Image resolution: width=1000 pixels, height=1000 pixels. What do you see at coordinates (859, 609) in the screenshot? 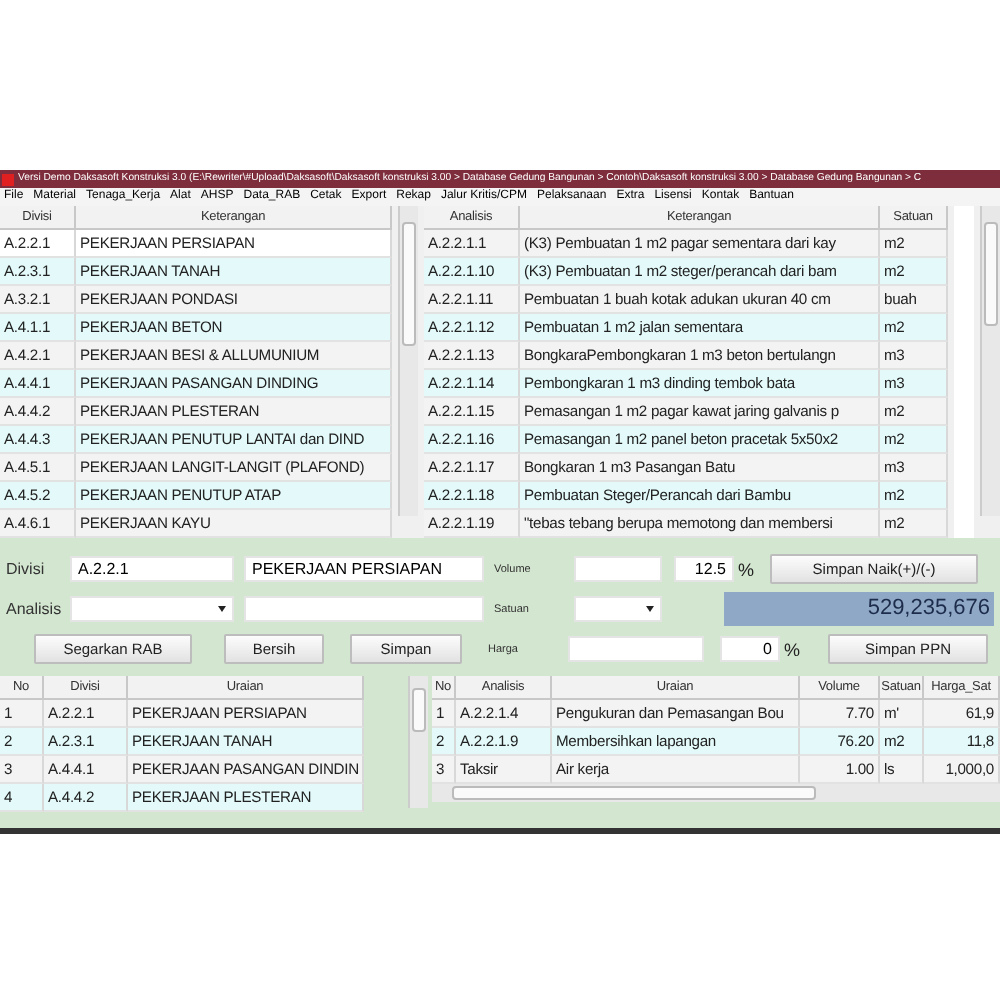
I see `total-display: 529,235,676` at bounding box center [859, 609].